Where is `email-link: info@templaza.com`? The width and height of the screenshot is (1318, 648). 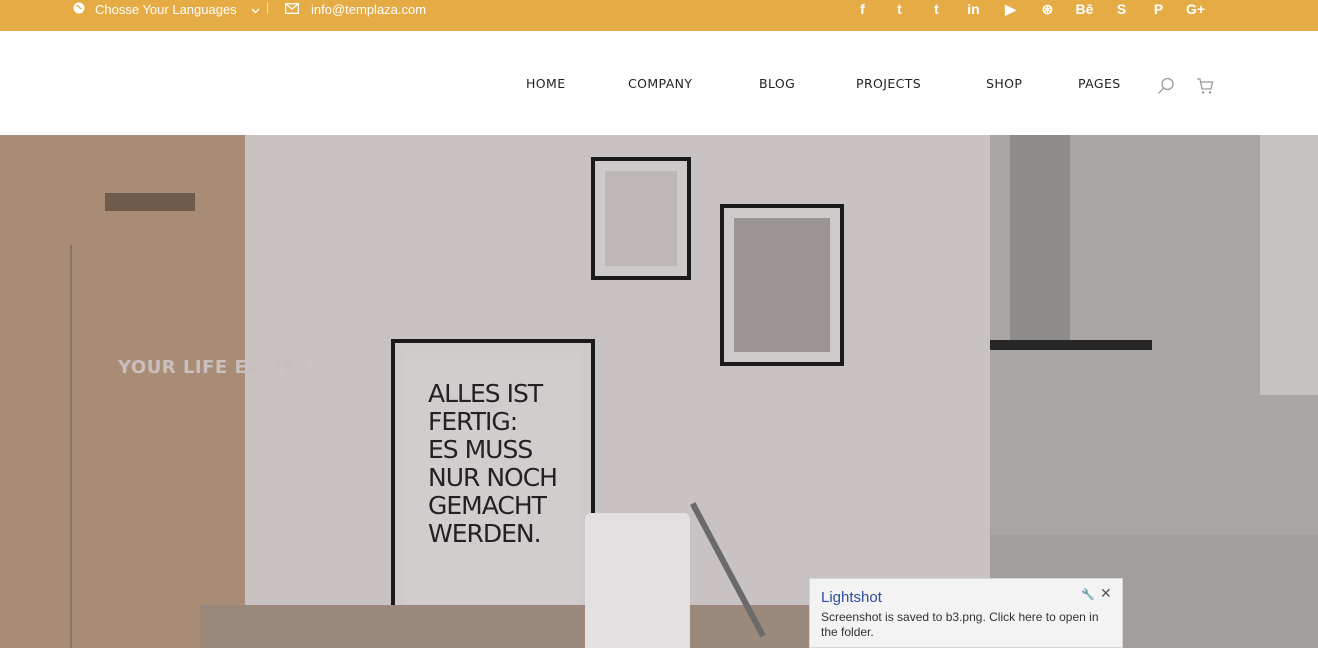
email-link: info@templaza.com is located at coordinates (355, 9).